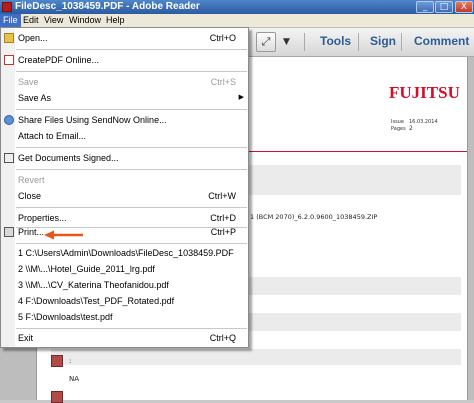  I want to click on menu-item-print: Print... Ctrl+P, so click(125, 232).